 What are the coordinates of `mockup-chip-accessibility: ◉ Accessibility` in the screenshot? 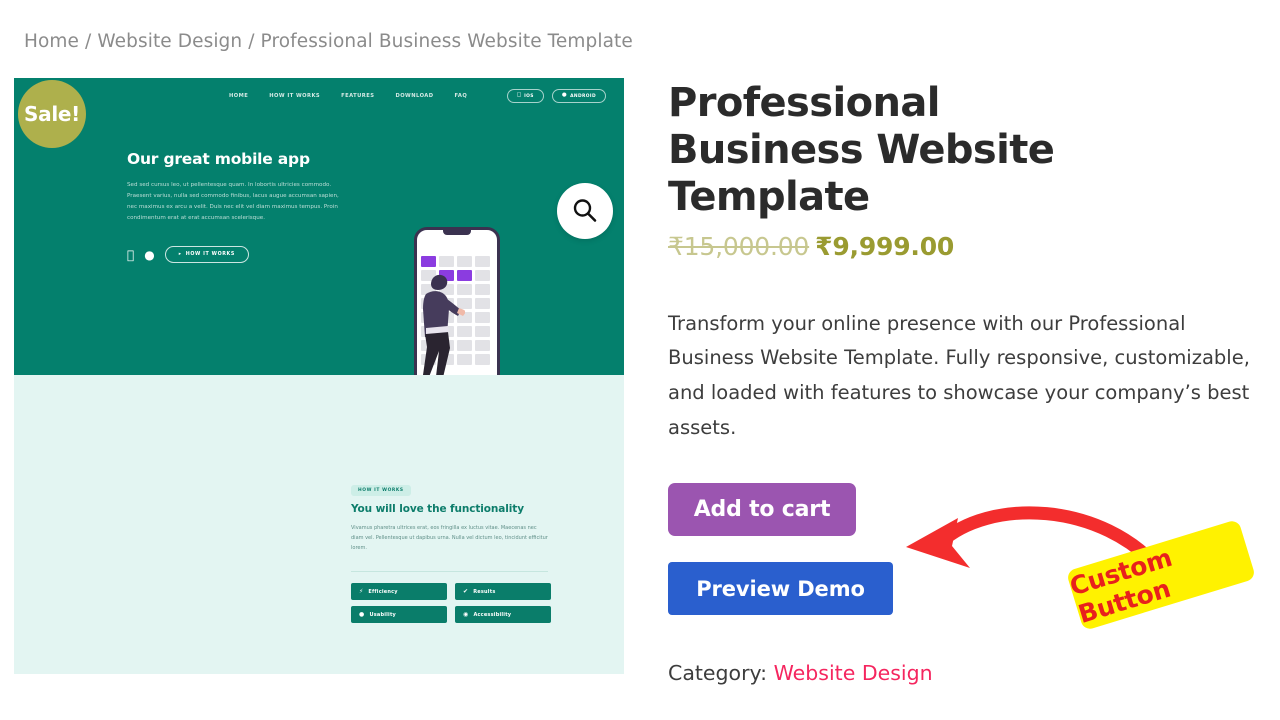 It's located at (503, 614).